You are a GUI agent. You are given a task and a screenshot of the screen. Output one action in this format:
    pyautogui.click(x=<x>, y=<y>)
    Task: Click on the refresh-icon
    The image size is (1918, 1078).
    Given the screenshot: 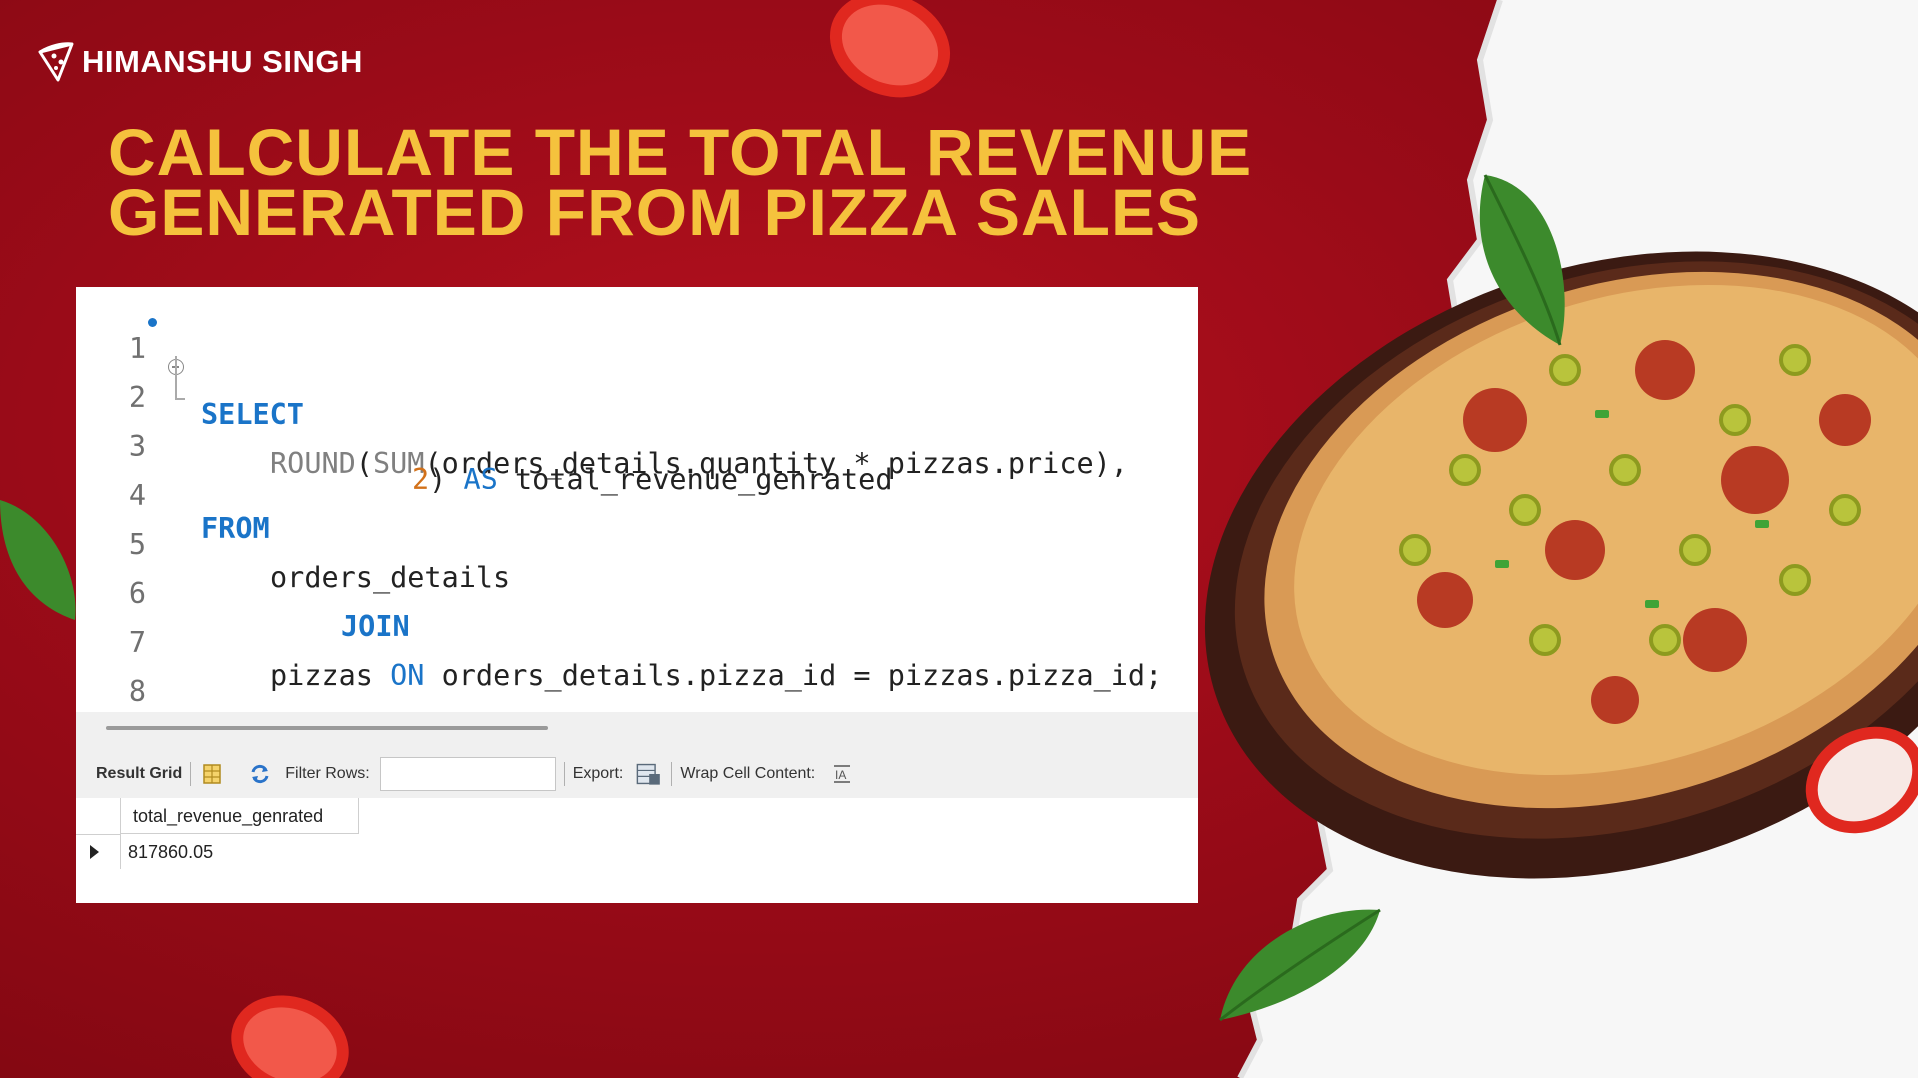 What is the action you would take?
    pyautogui.click(x=260, y=774)
    